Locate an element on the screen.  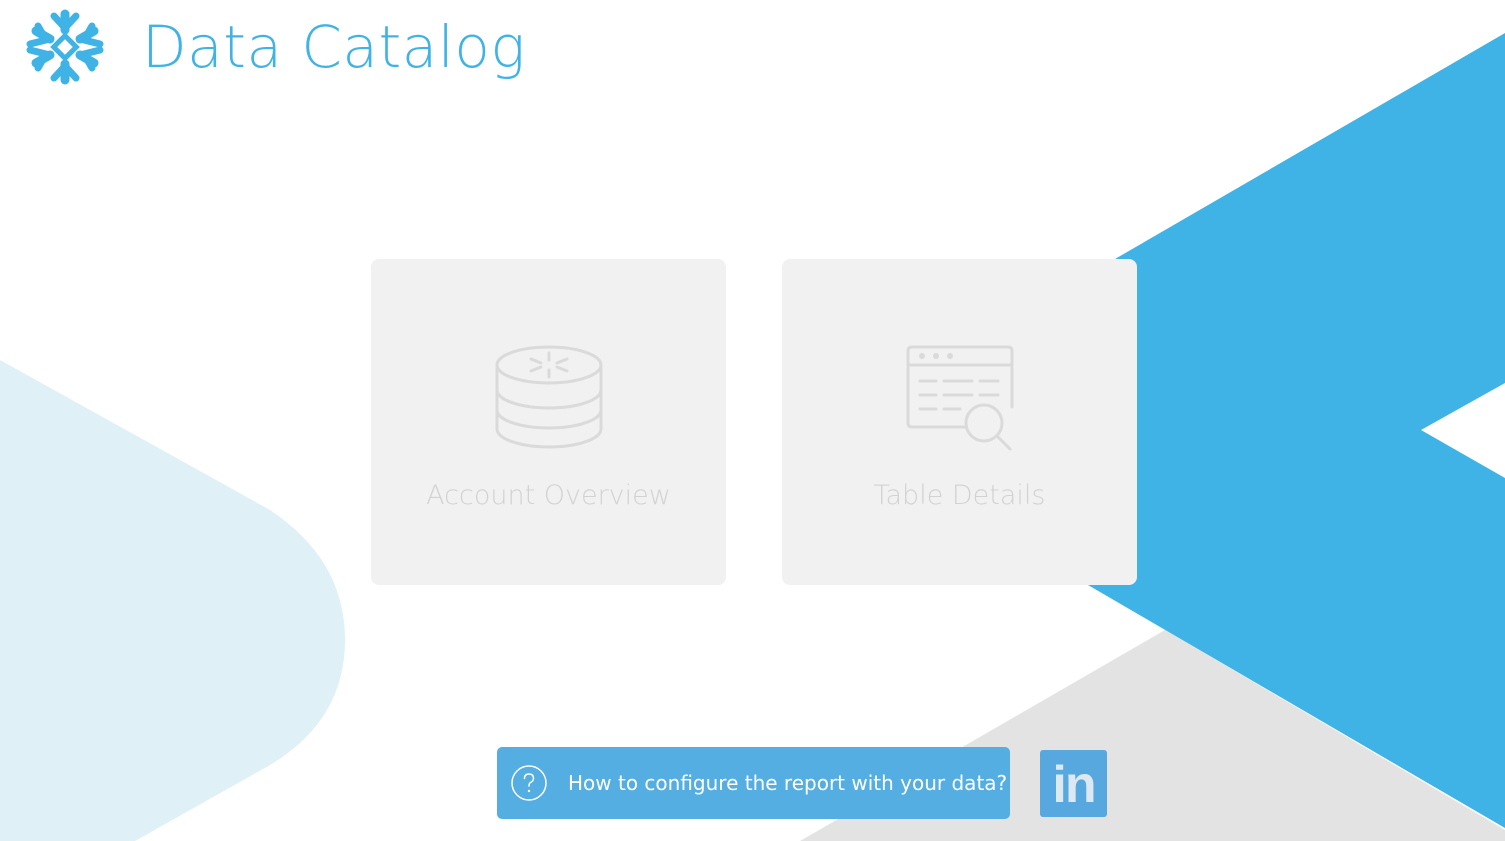
account-overview-tile: Account Overview is located at coordinates (548, 422).